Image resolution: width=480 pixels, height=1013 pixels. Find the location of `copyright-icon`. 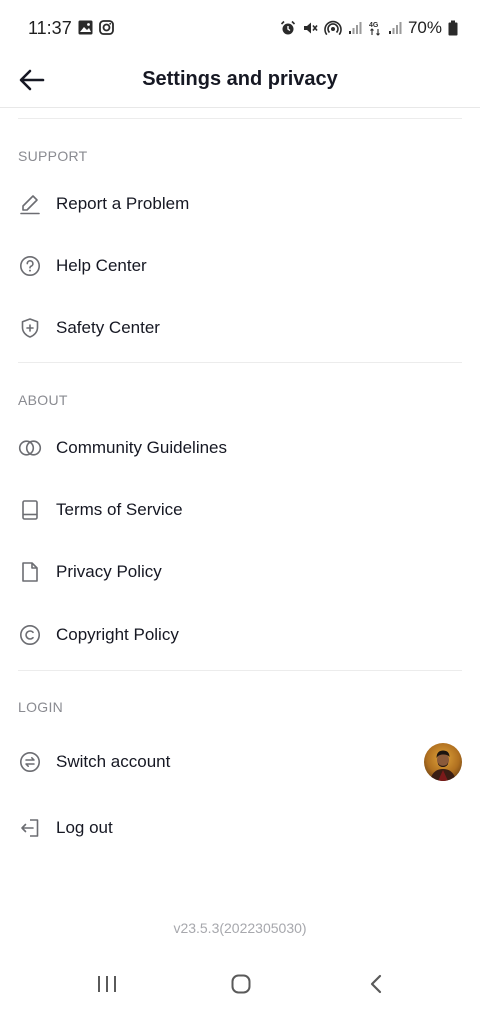

copyright-icon is located at coordinates (30, 635).